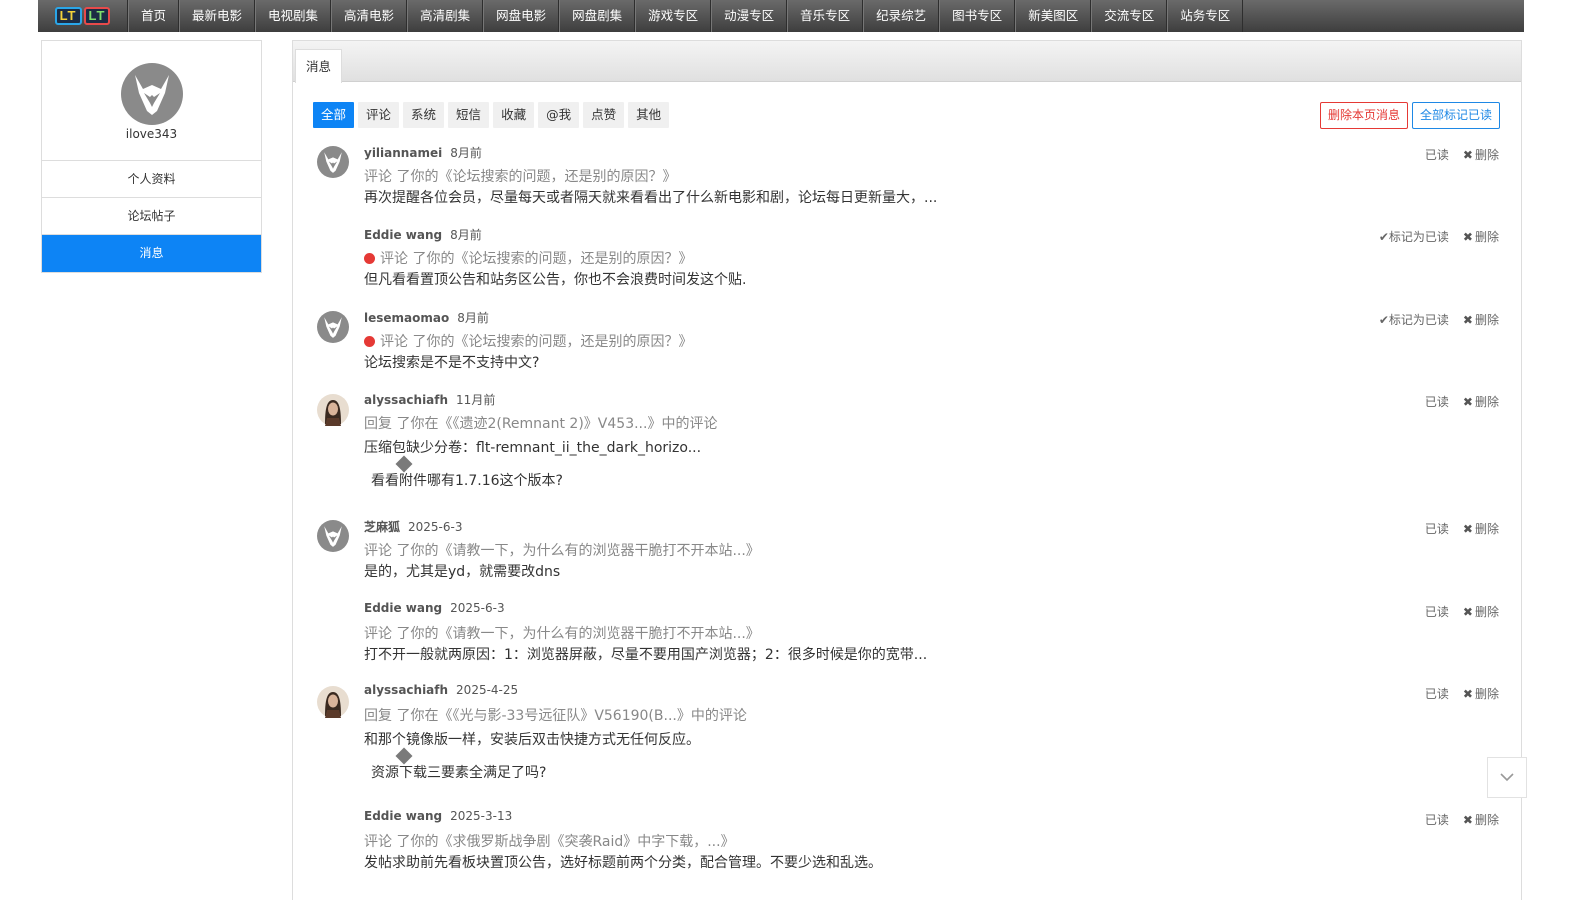 The width and height of the screenshot is (1579, 900). Describe the element at coordinates (406, 318) in the screenshot. I see `message-user: lesemaomao` at that location.